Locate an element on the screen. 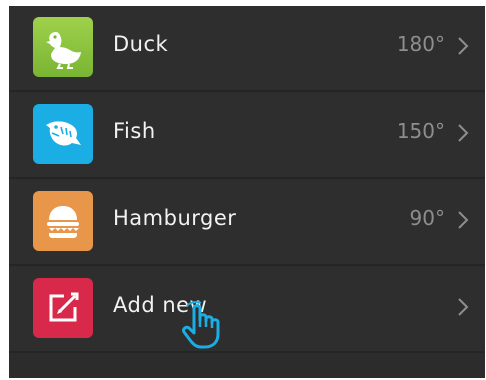  hamburger-icon is located at coordinates (63, 221).